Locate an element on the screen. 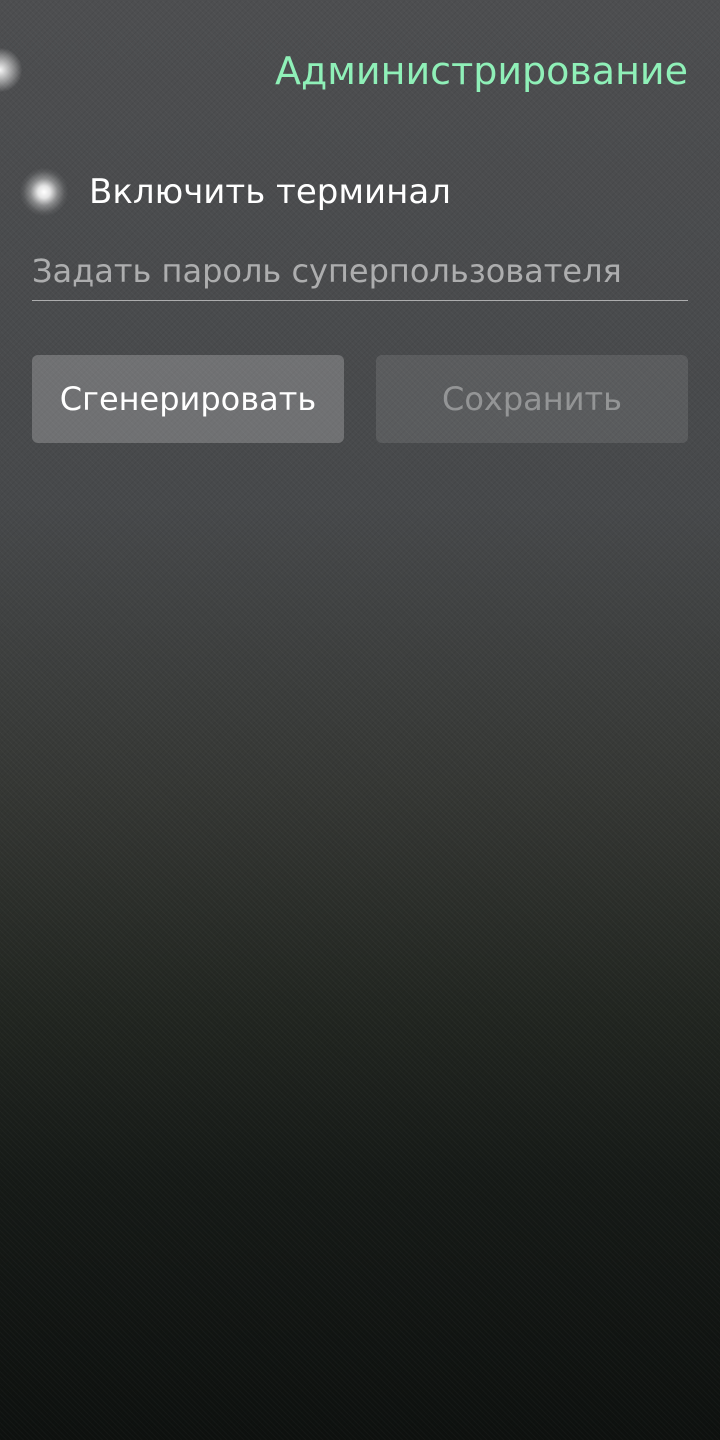 This screenshot has height=1440, width=720. switch-indicator-icon is located at coordinates (44, 192).